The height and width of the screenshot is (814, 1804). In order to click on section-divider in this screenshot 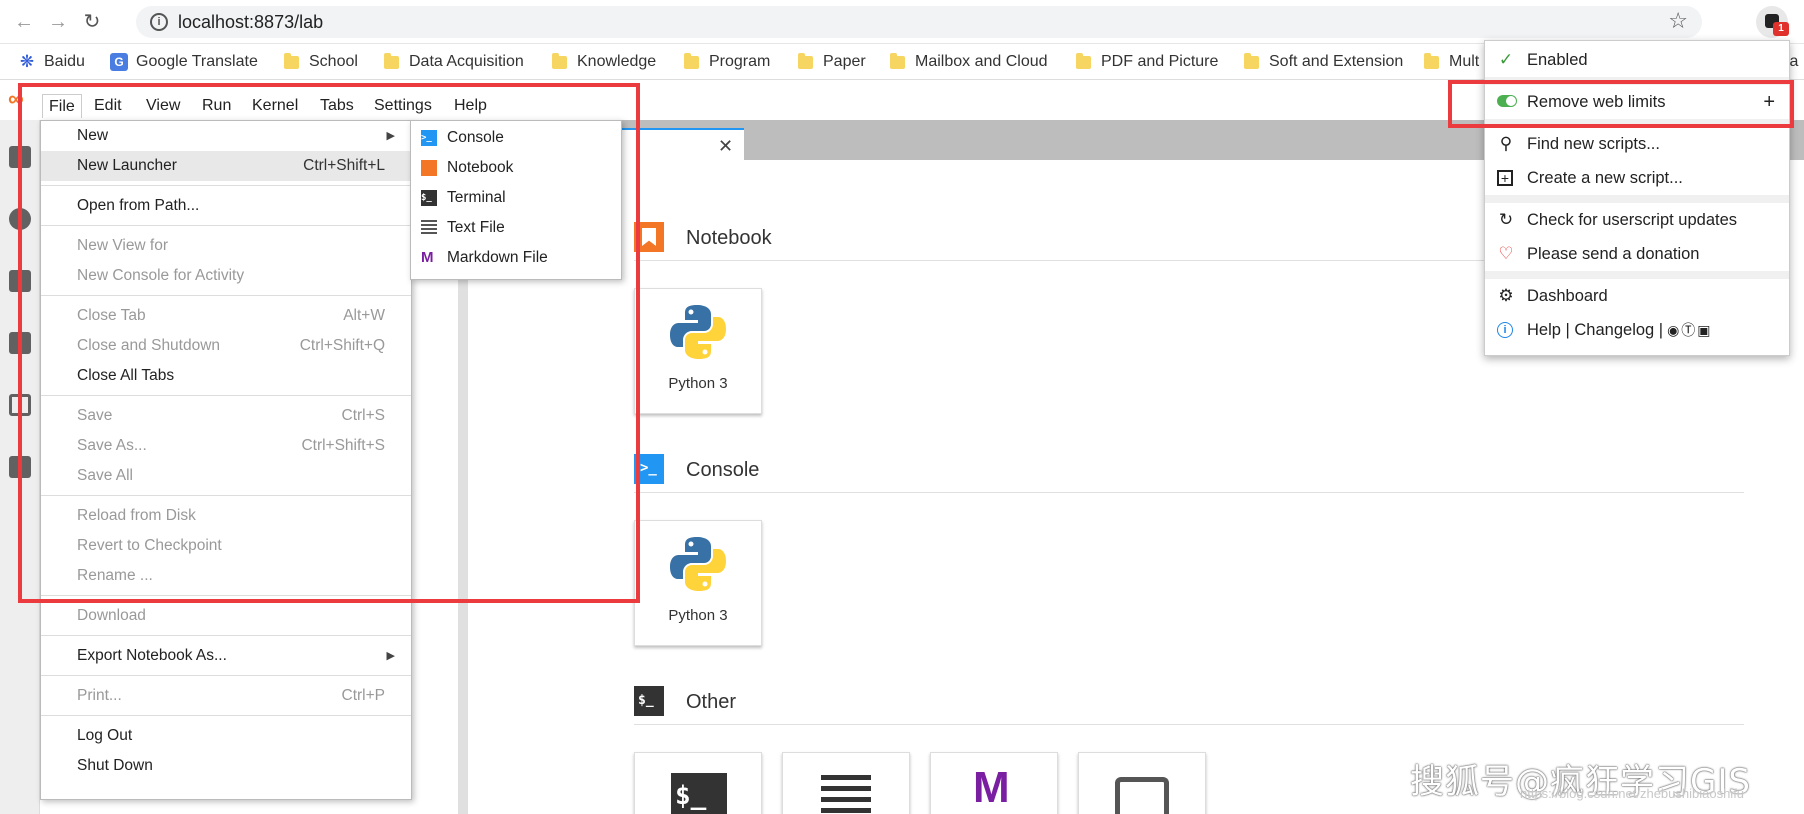, I will do `click(1189, 492)`.